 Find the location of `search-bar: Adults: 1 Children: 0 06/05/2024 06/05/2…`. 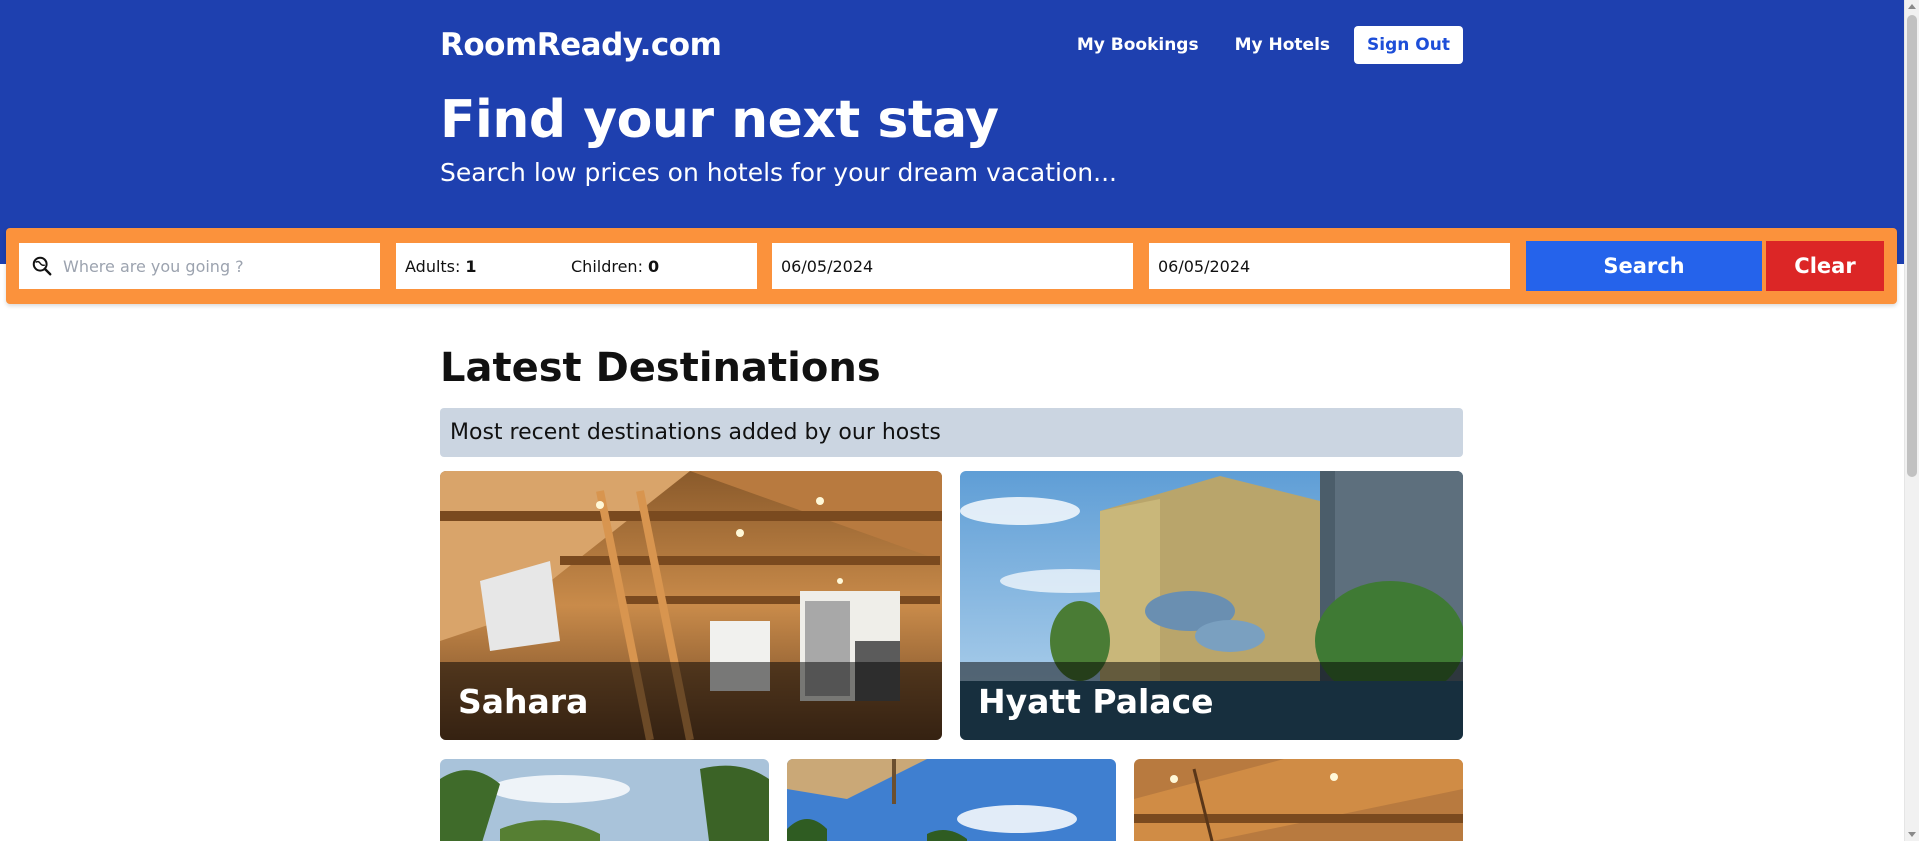

search-bar: Adults: 1 Children: 0 06/05/2024 06/05/2… is located at coordinates (951, 266).